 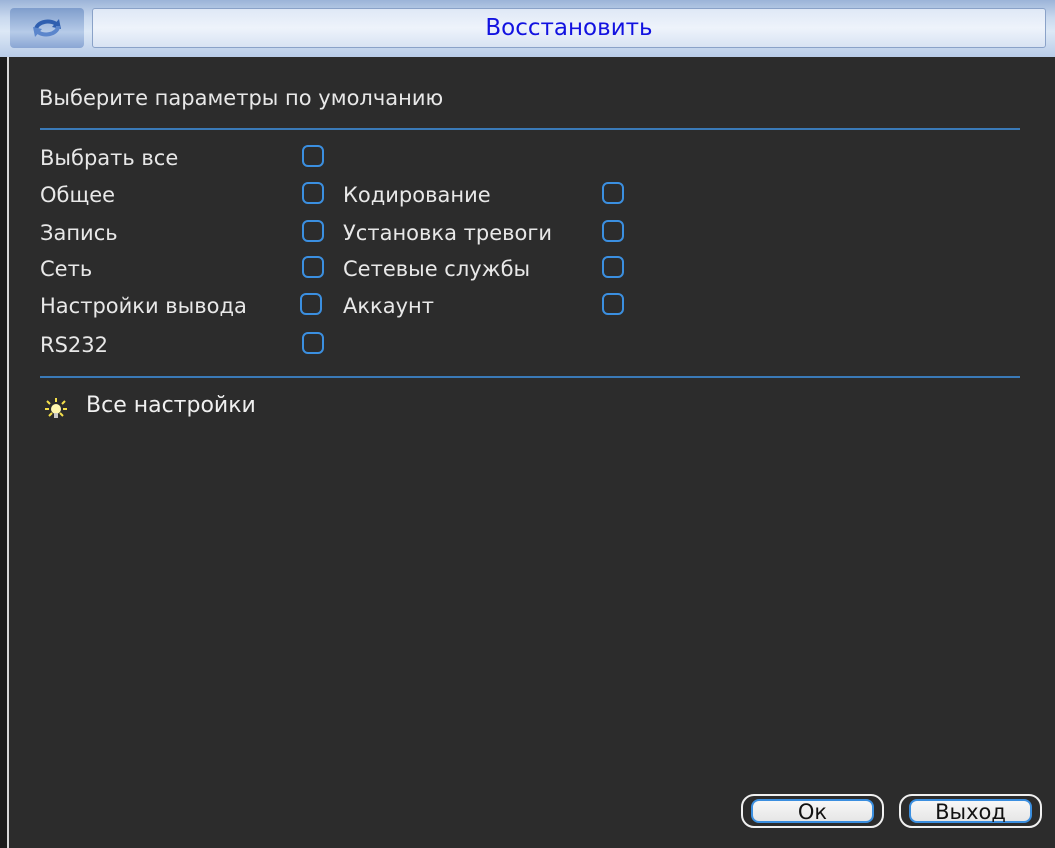 I want to click on network-services-label: Сетевые службы, so click(x=437, y=269).